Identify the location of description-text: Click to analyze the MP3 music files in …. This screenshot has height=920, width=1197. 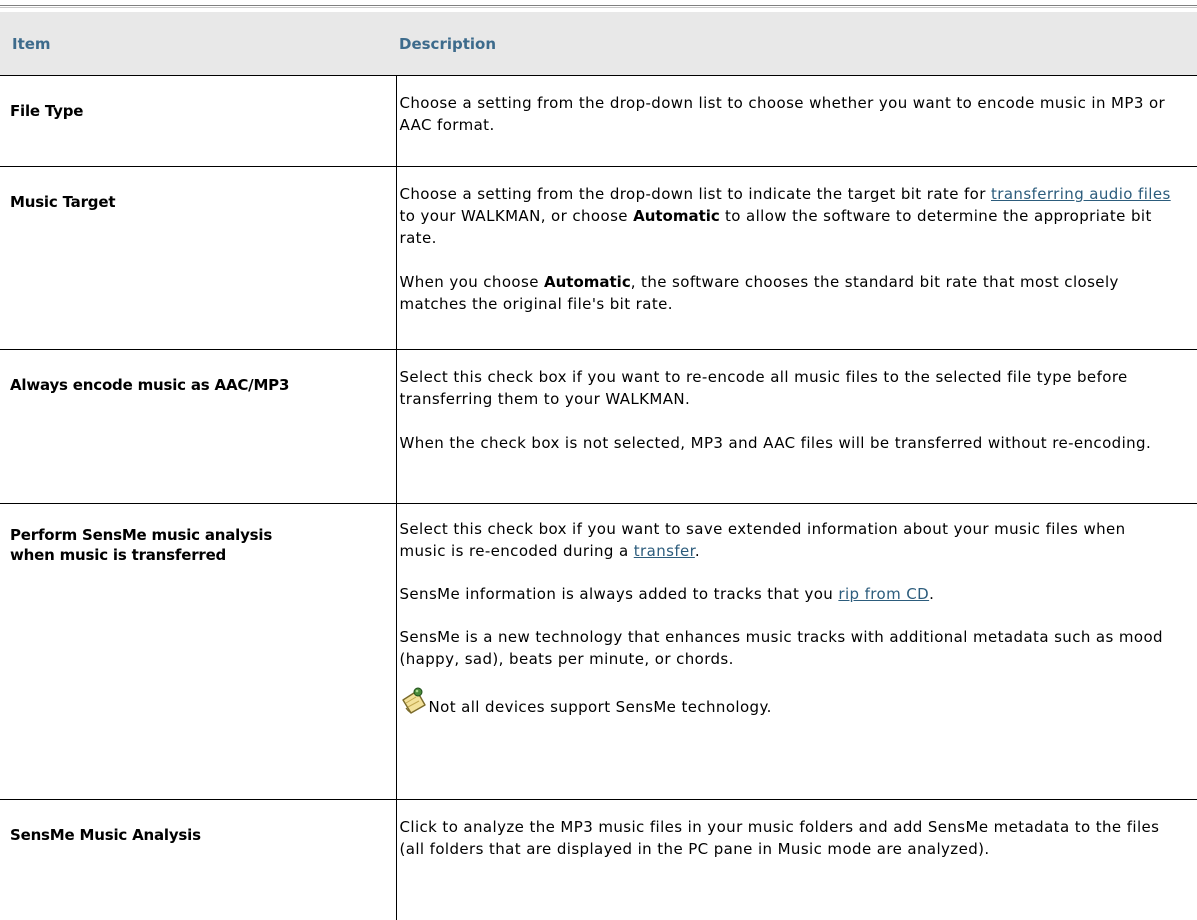
(779, 838).